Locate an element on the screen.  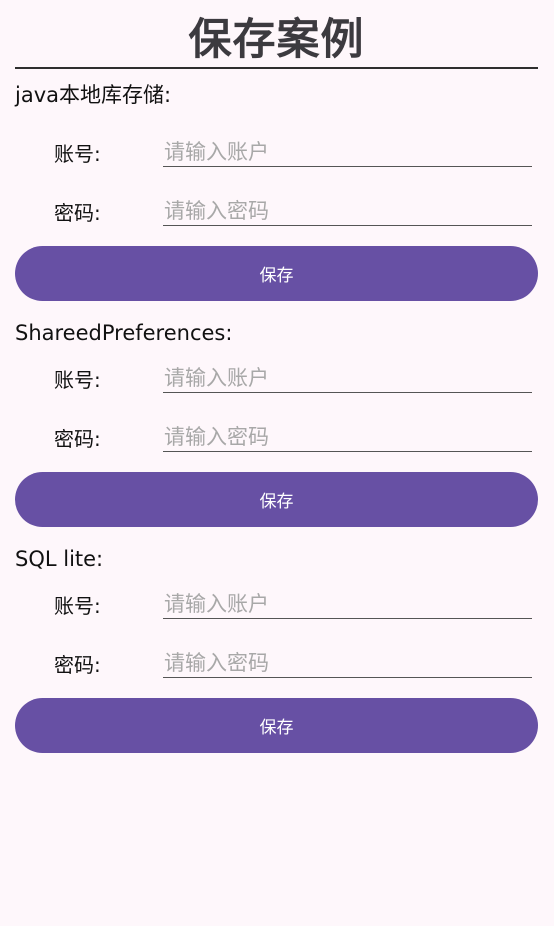
save-button-java: 保存 is located at coordinates (276, 273).